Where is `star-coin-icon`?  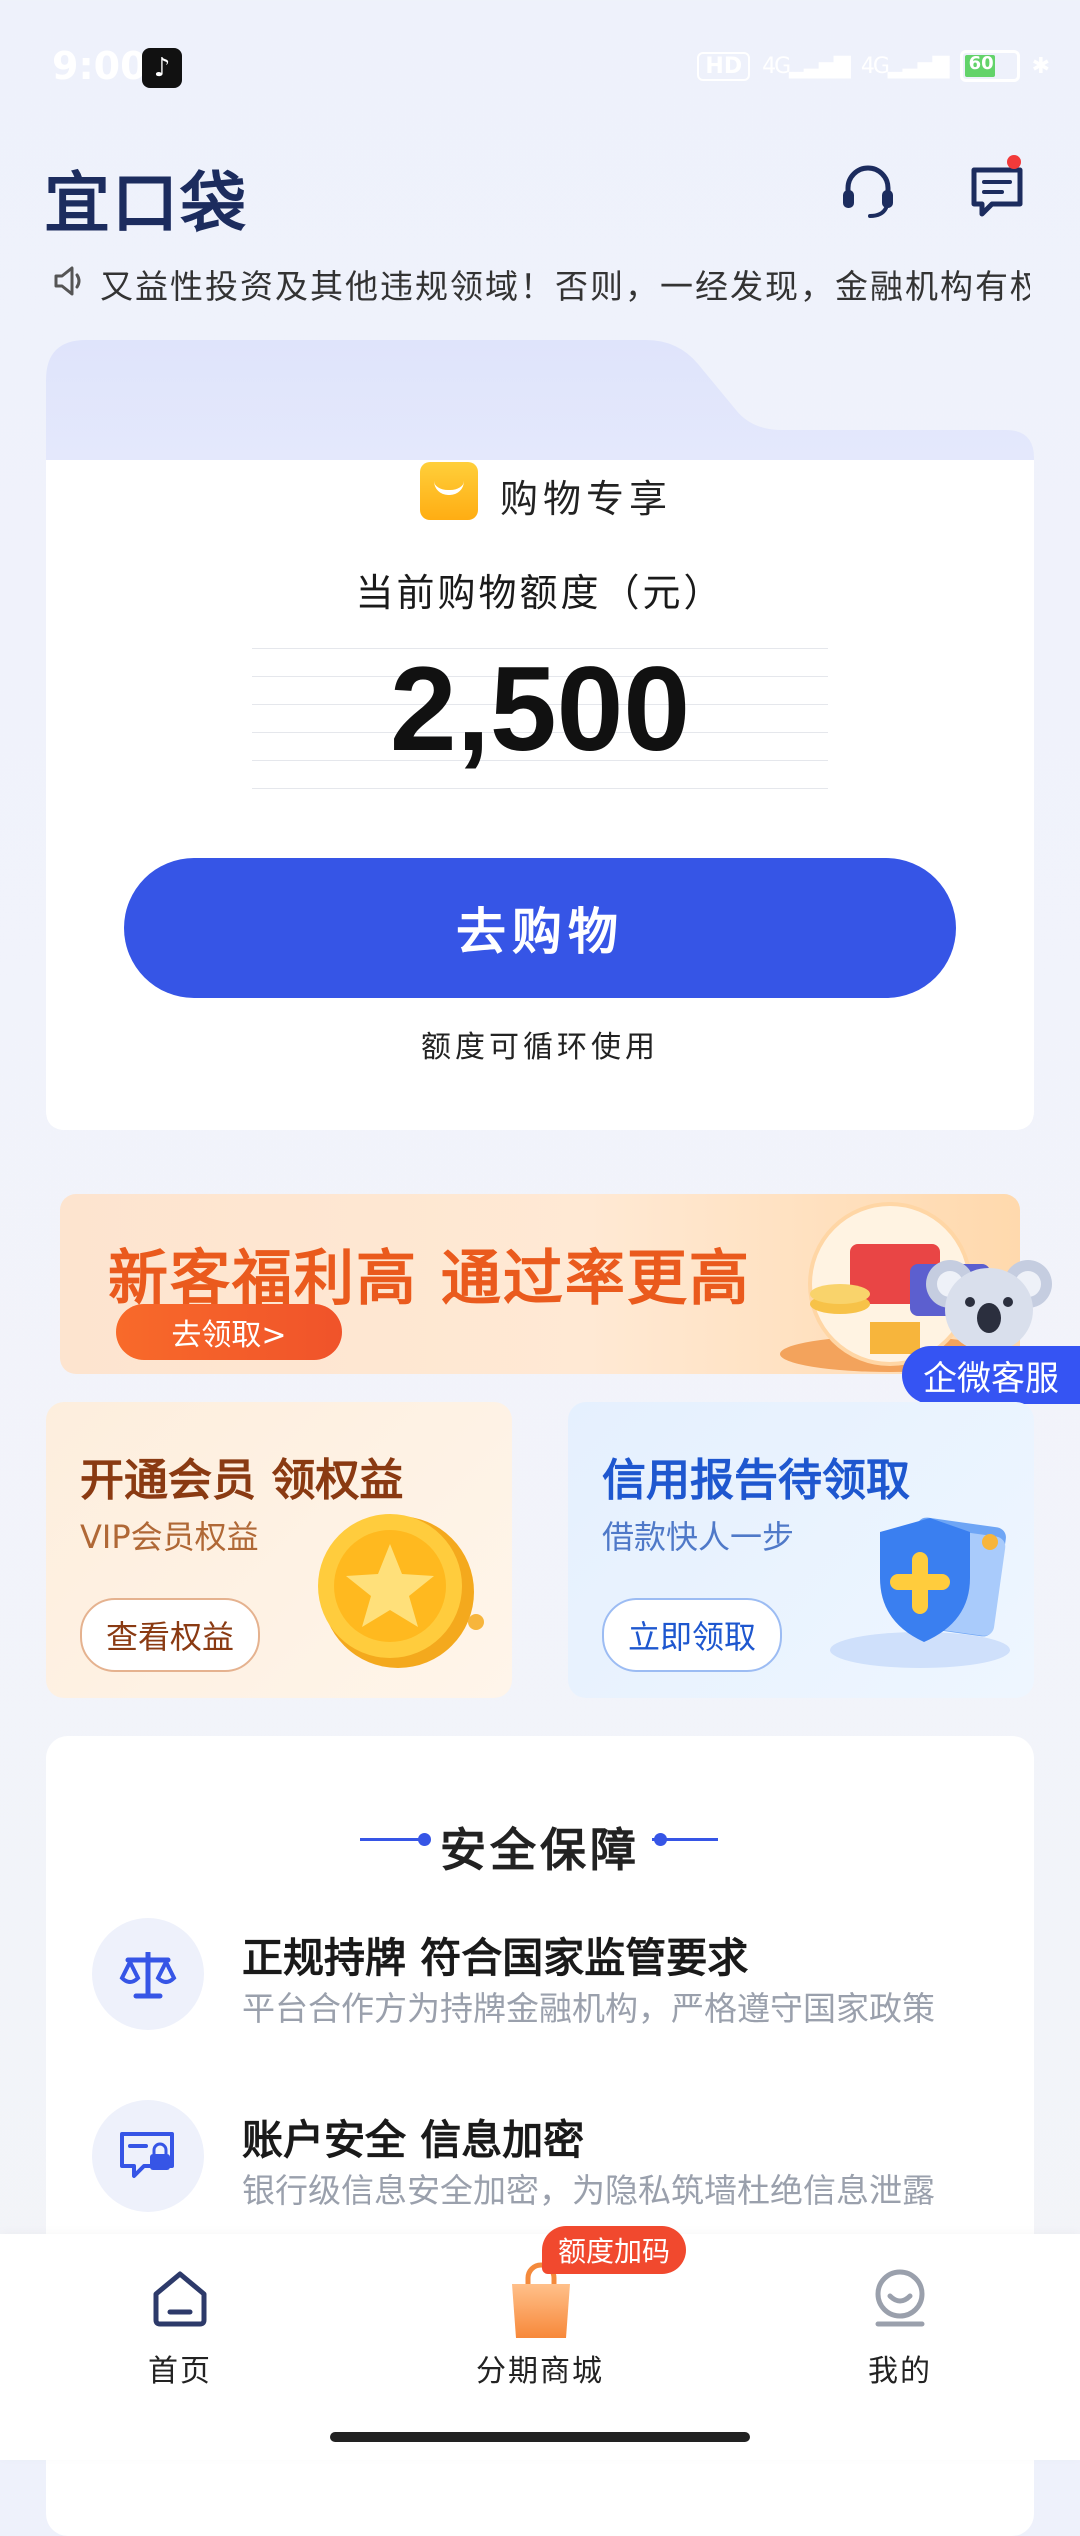
star-coin-icon is located at coordinates (401, 1591).